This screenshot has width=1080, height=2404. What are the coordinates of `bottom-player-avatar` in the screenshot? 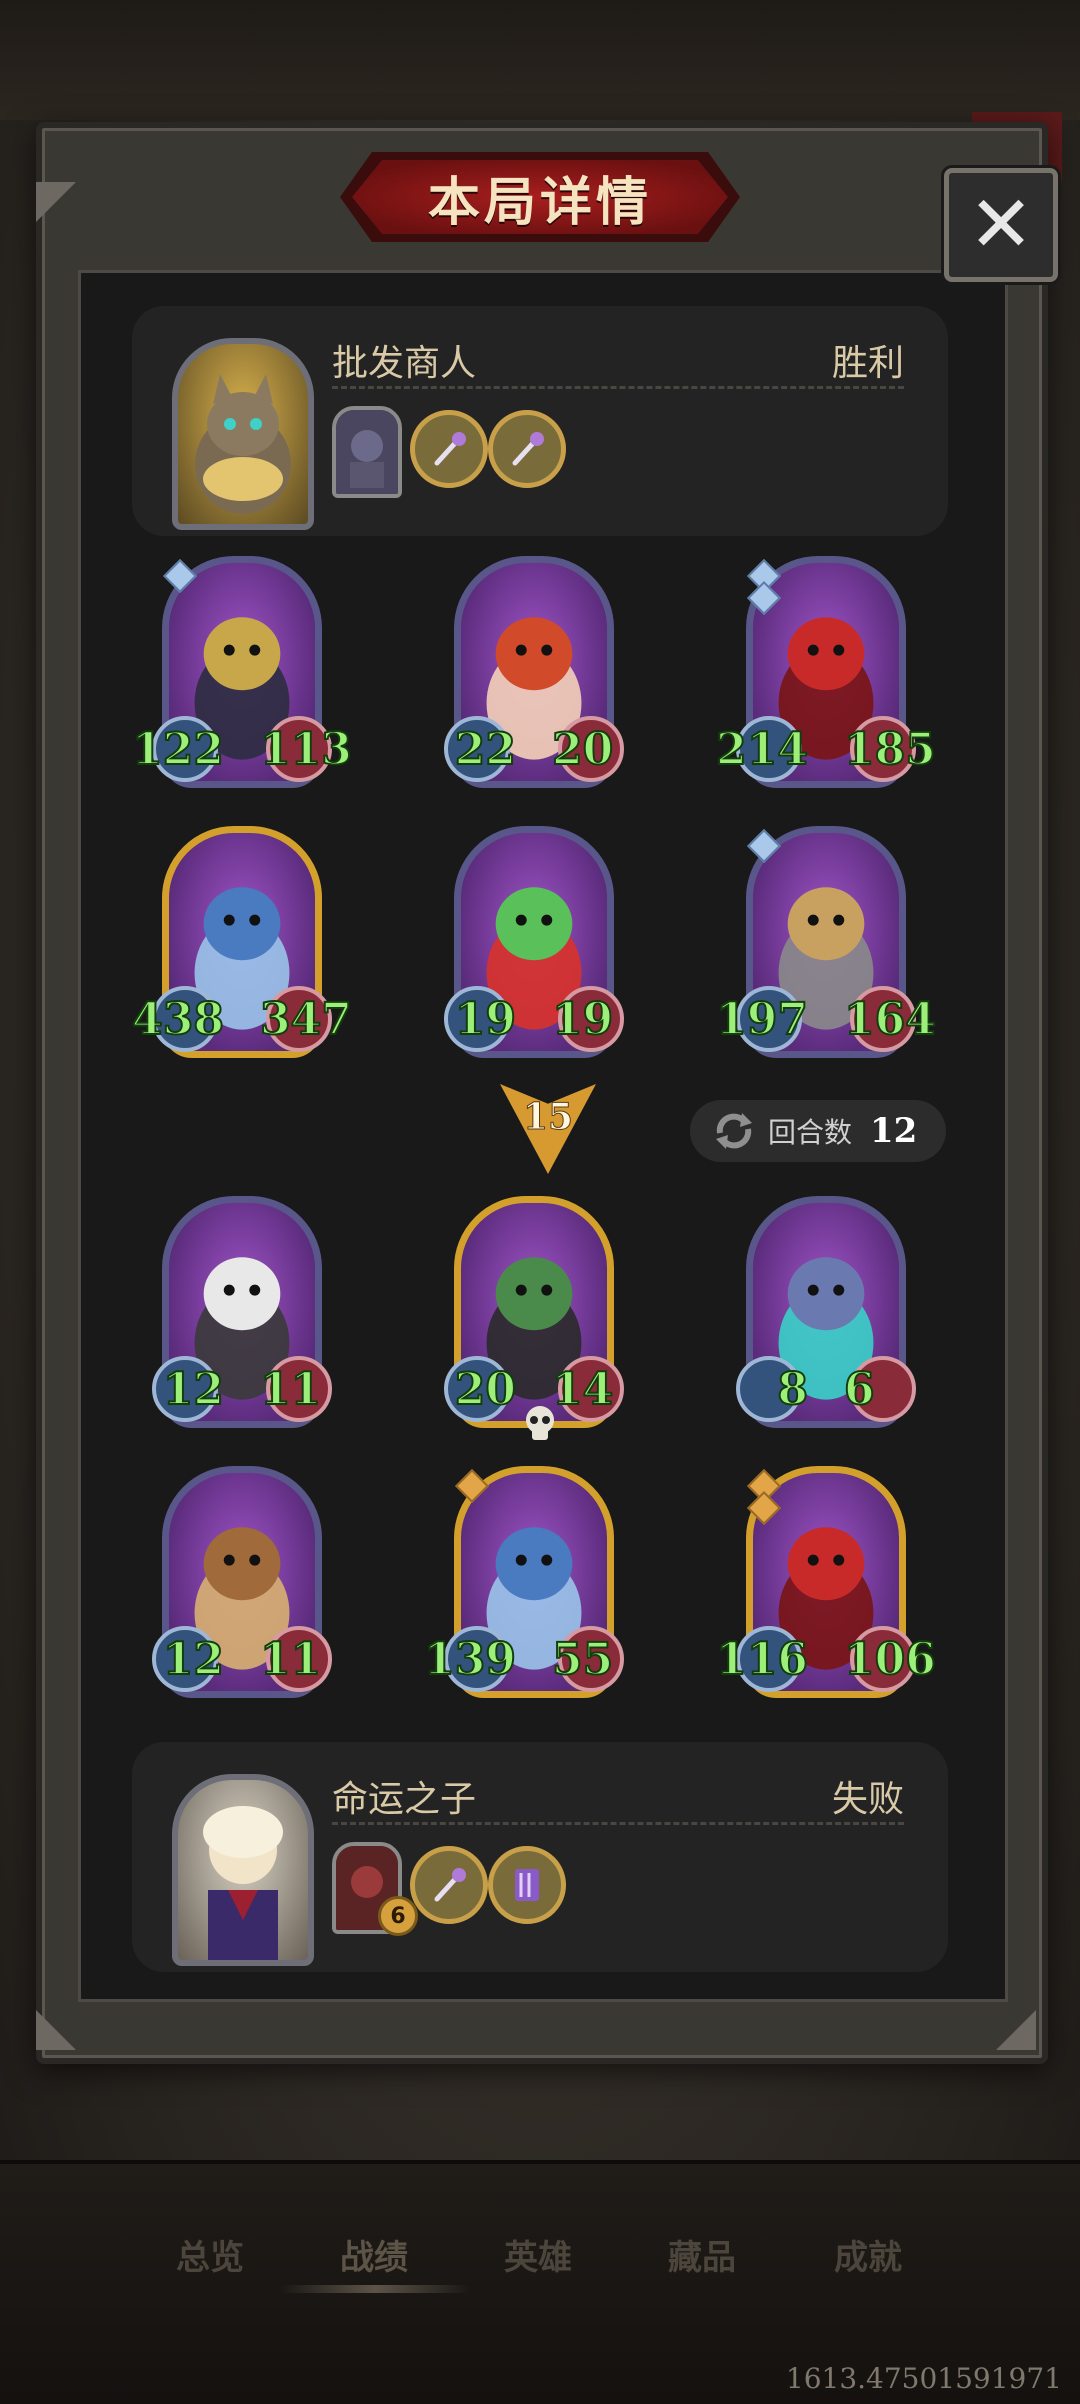 It's located at (243, 1870).